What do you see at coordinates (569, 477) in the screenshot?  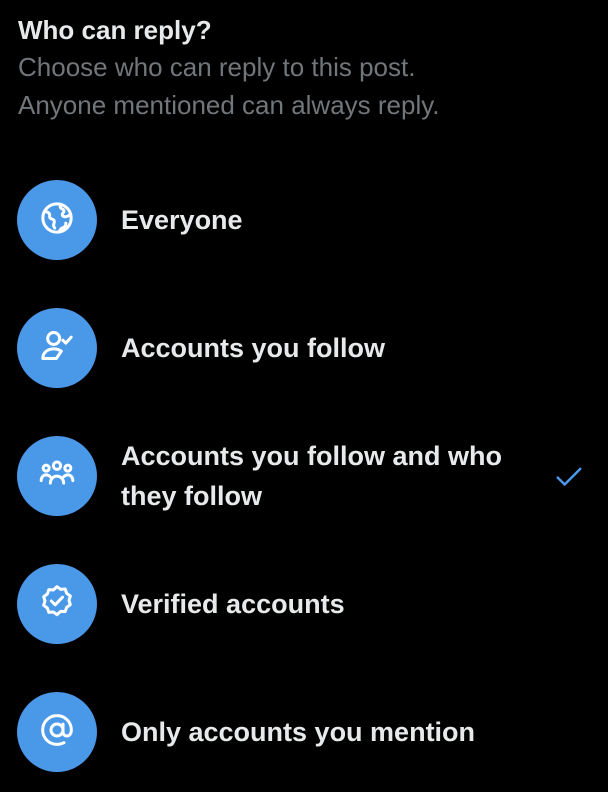 I see `selected-check-icon` at bounding box center [569, 477].